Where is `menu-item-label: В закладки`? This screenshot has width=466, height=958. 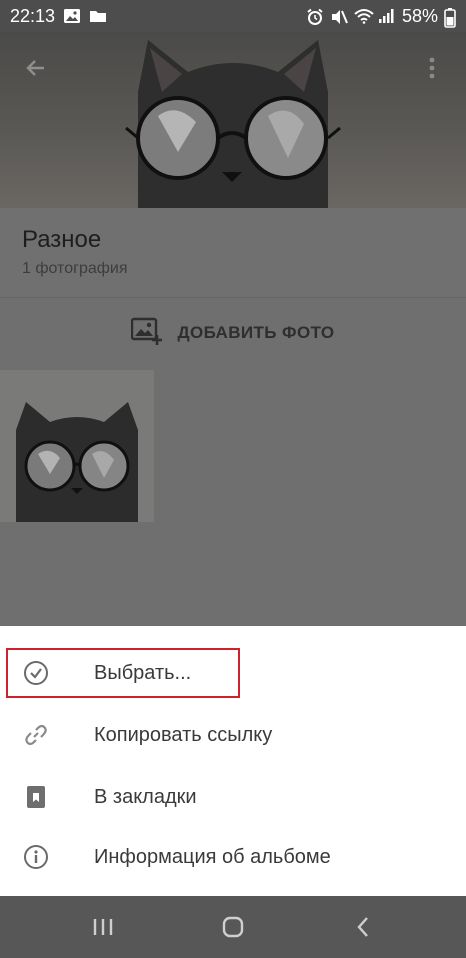 menu-item-label: В закладки is located at coordinates (145, 796).